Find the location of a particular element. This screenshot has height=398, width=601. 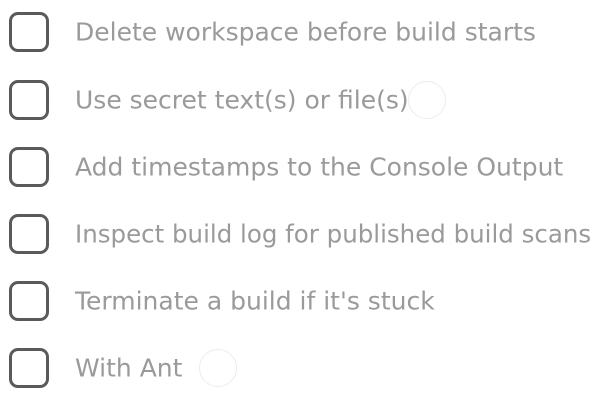

delete-workspace-checkbox is located at coordinates (29, 32).